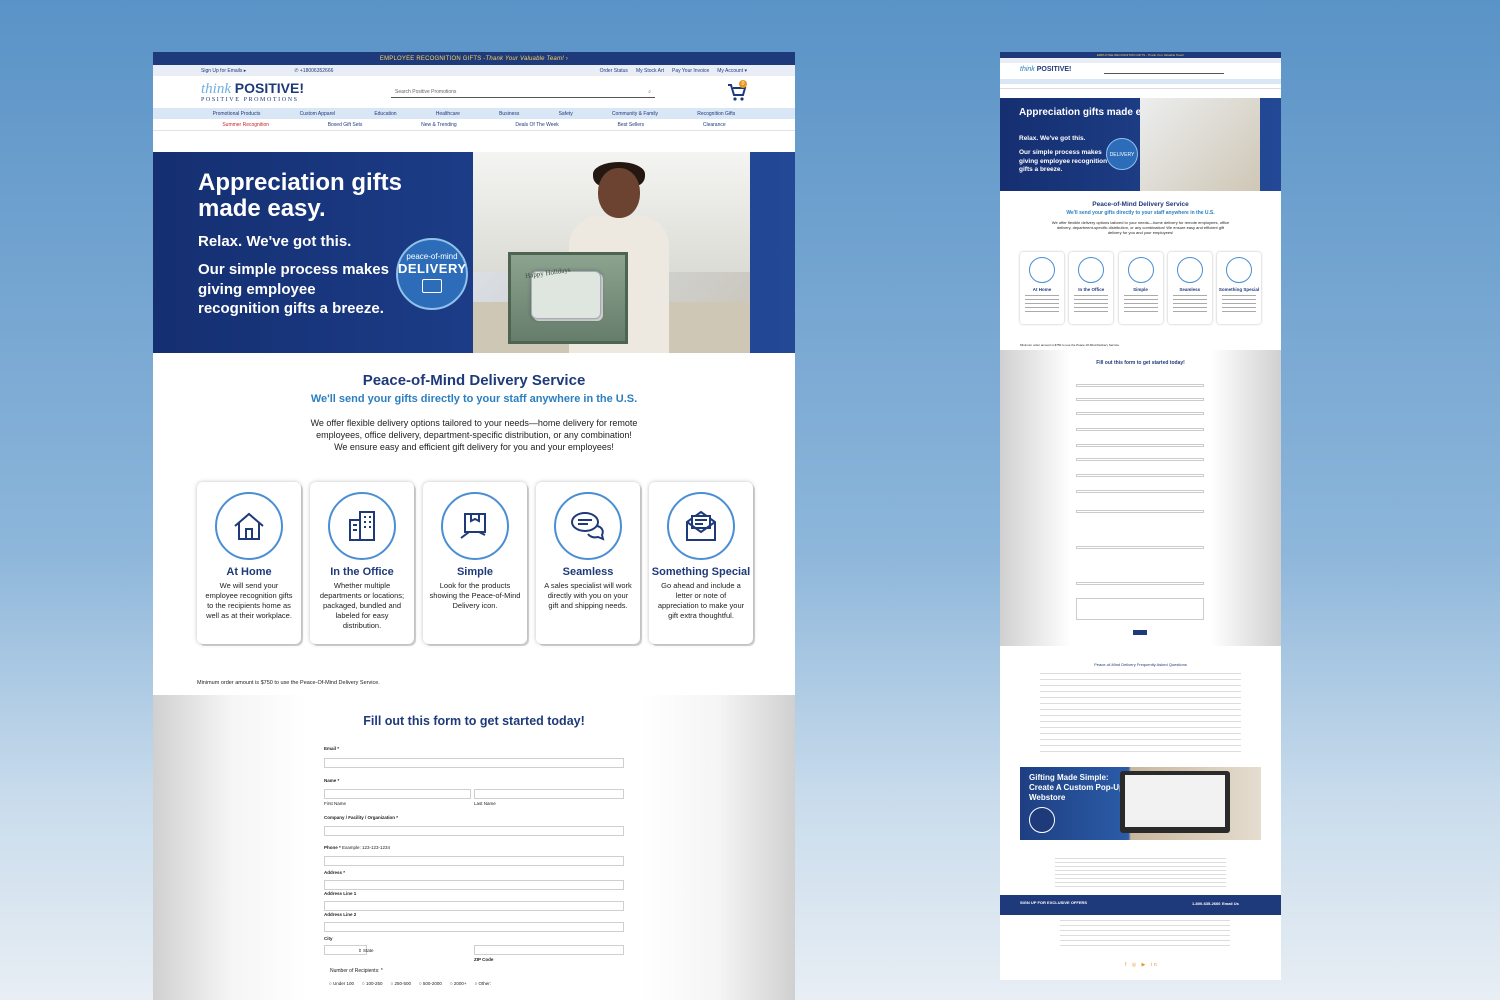 This screenshot has width=1500, height=1000. Describe the element at coordinates (335, 872) in the screenshot. I see `address-label: Address *` at that location.